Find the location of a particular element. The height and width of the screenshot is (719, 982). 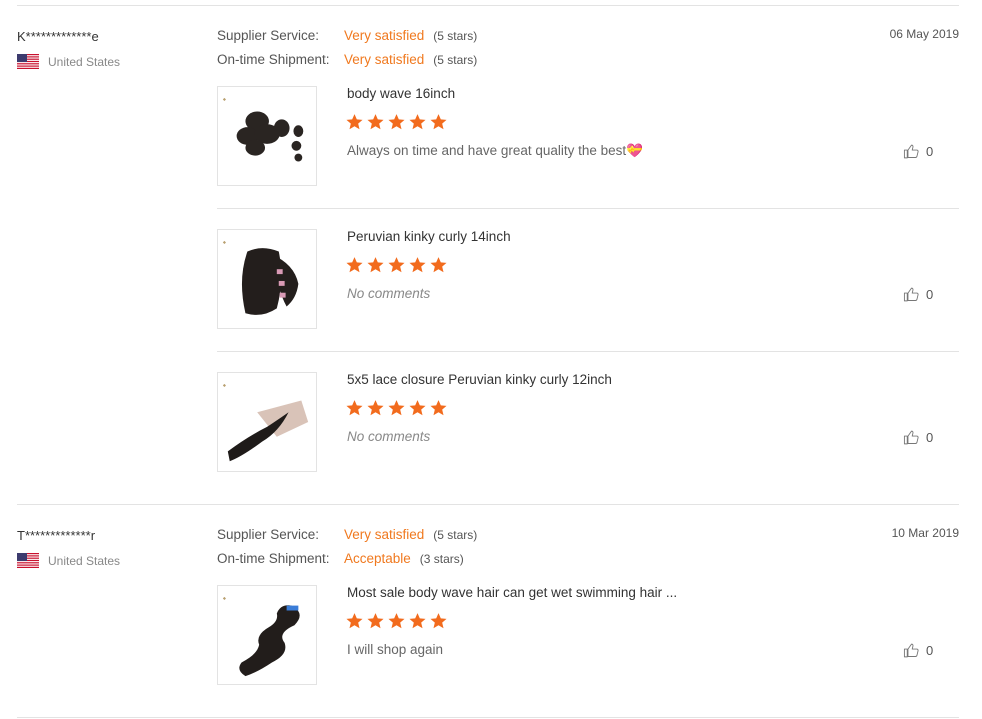

shipment-stars: (3 stars) is located at coordinates (441, 559).